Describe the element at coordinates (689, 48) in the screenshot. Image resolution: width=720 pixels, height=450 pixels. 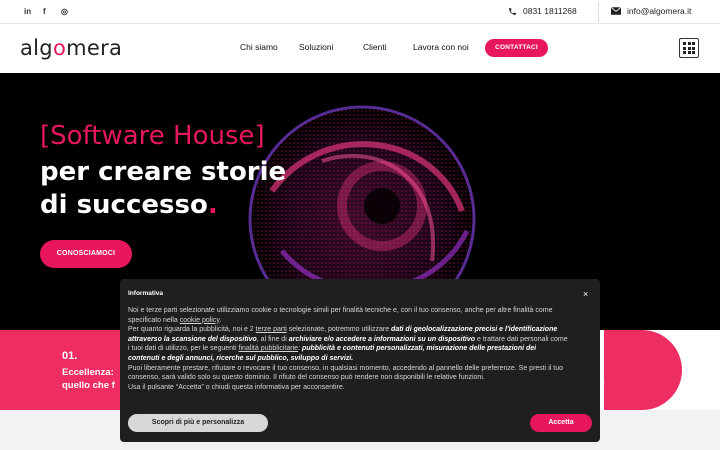
I see `grid-menu-icon` at that location.